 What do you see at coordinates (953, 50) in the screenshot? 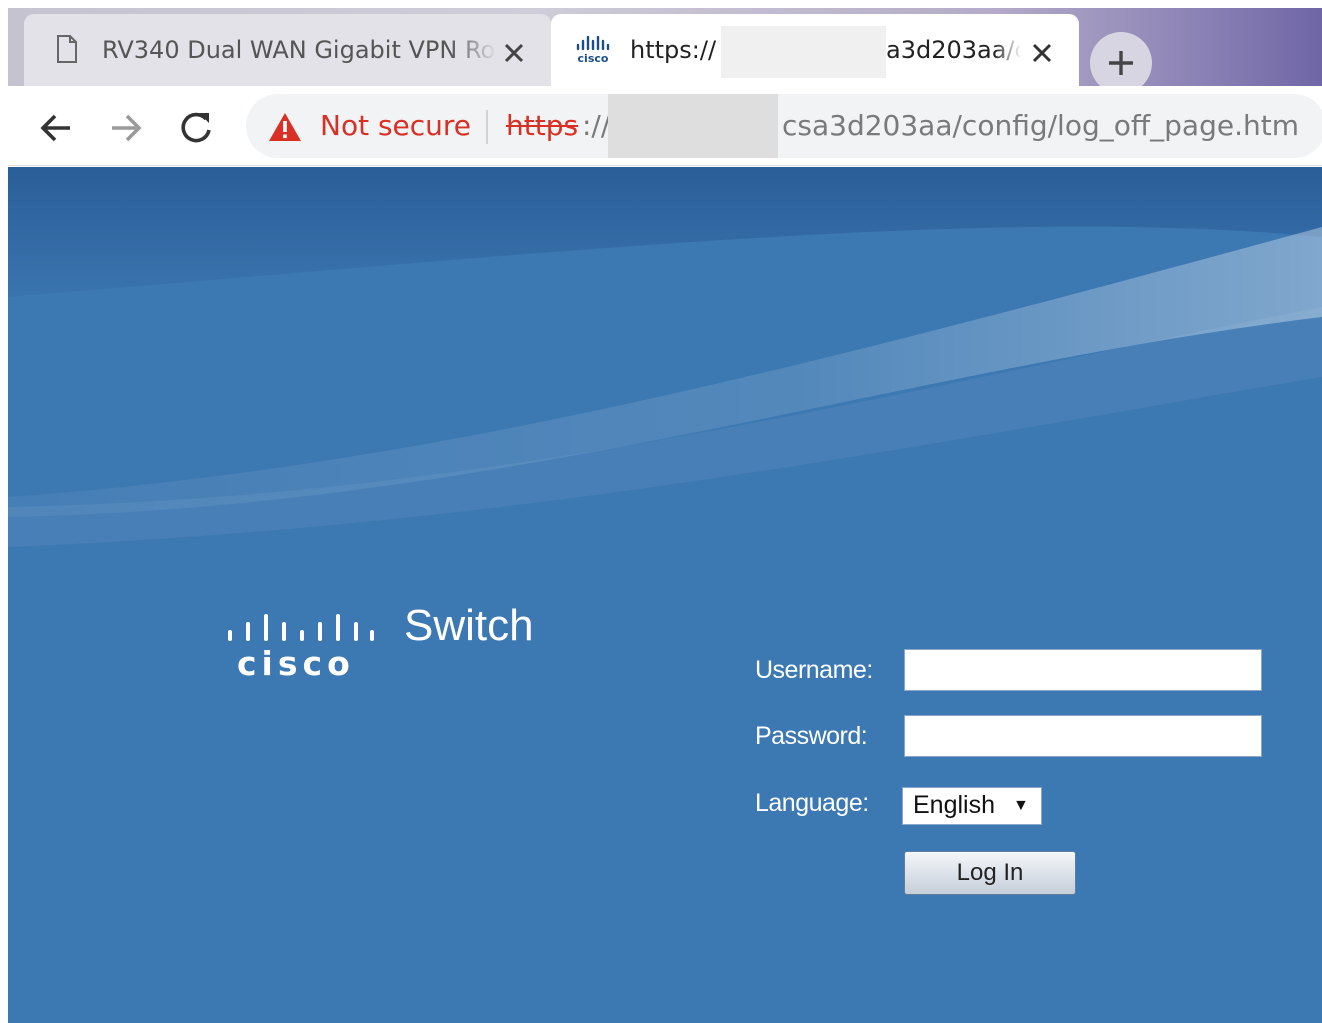
I see `tab-title-suffix: a3d203aa/config/log_off_page.htm` at bounding box center [953, 50].